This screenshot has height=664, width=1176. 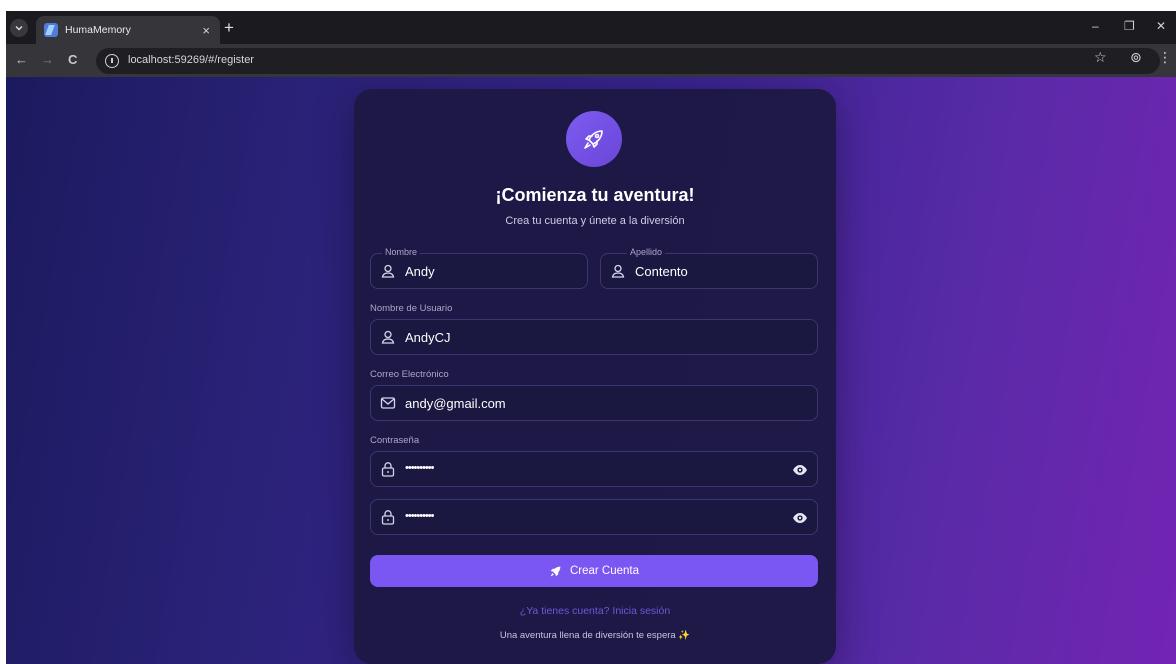 What do you see at coordinates (591, 27) in the screenshot?
I see `tab-strip: HumaMemory × + – ❐ ✕` at bounding box center [591, 27].